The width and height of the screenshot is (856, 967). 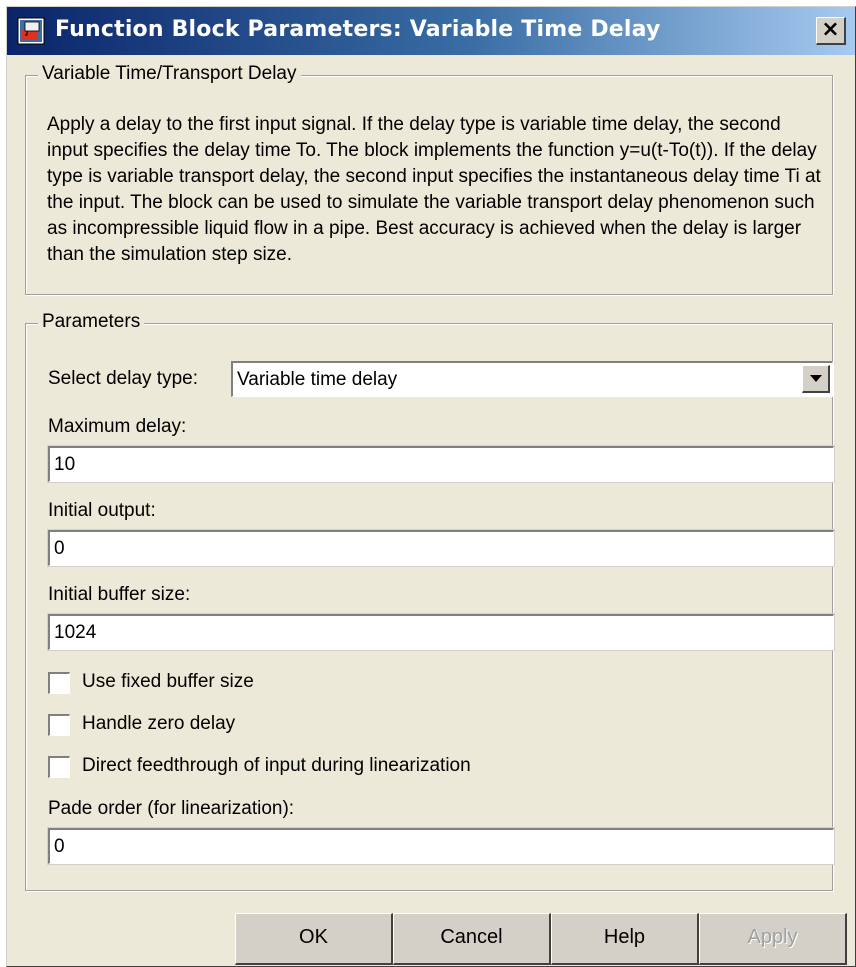 I want to click on maximum-delay-value: 10, so click(x=65, y=464).